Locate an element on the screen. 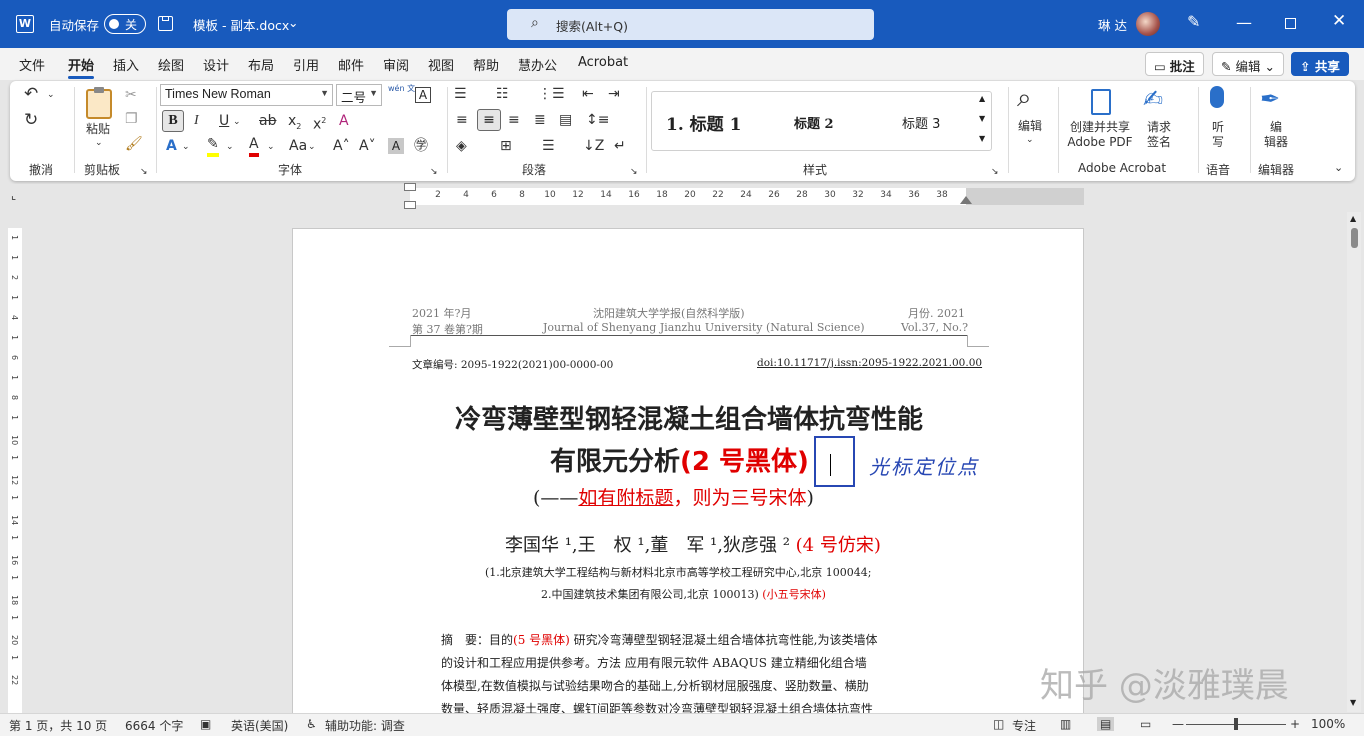 This screenshot has width=1364, height=736. tab-design: 设计 is located at coordinates (216, 64).